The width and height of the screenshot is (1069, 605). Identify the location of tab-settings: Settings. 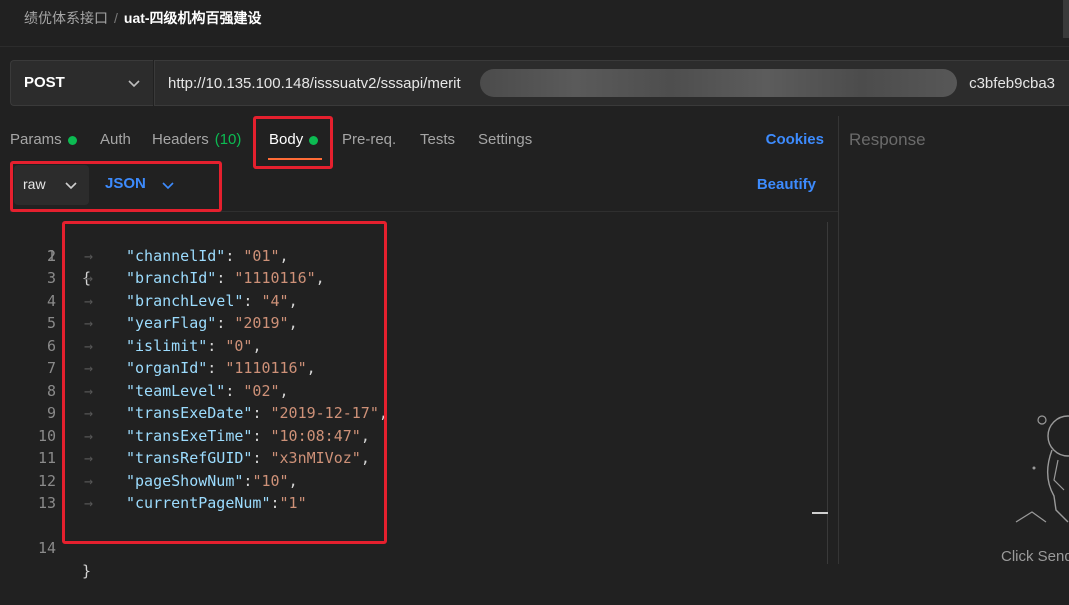
(505, 140).